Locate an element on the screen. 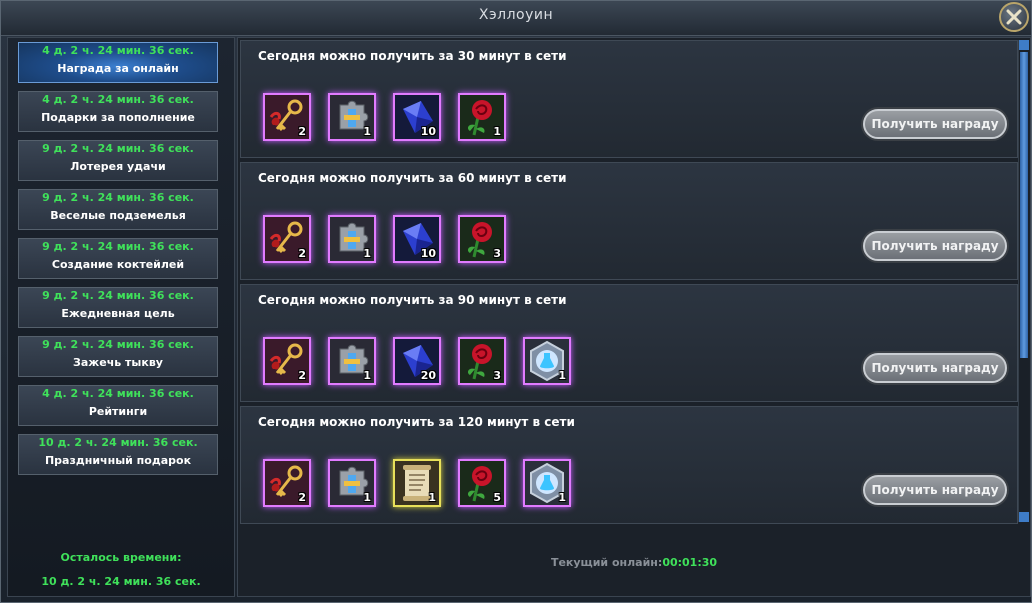 Image resolution: width=1032 pixels, height=603 pixels. sidebar-item-label: Зажечь тыкву is located at coordinates (118, 362).